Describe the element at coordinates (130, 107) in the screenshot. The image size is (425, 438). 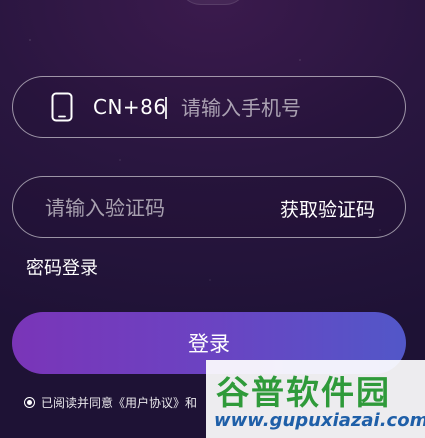
I see `country-code-selector: CN+86` at that location.